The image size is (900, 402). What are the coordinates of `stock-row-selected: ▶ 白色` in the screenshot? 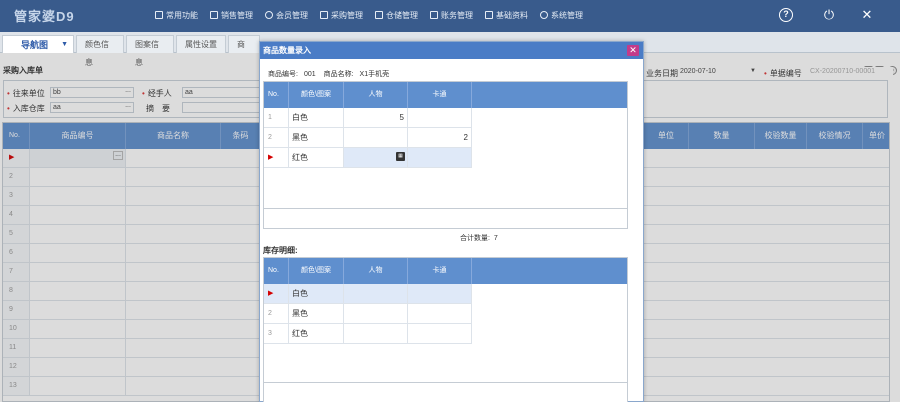 It's located at (368, 294).